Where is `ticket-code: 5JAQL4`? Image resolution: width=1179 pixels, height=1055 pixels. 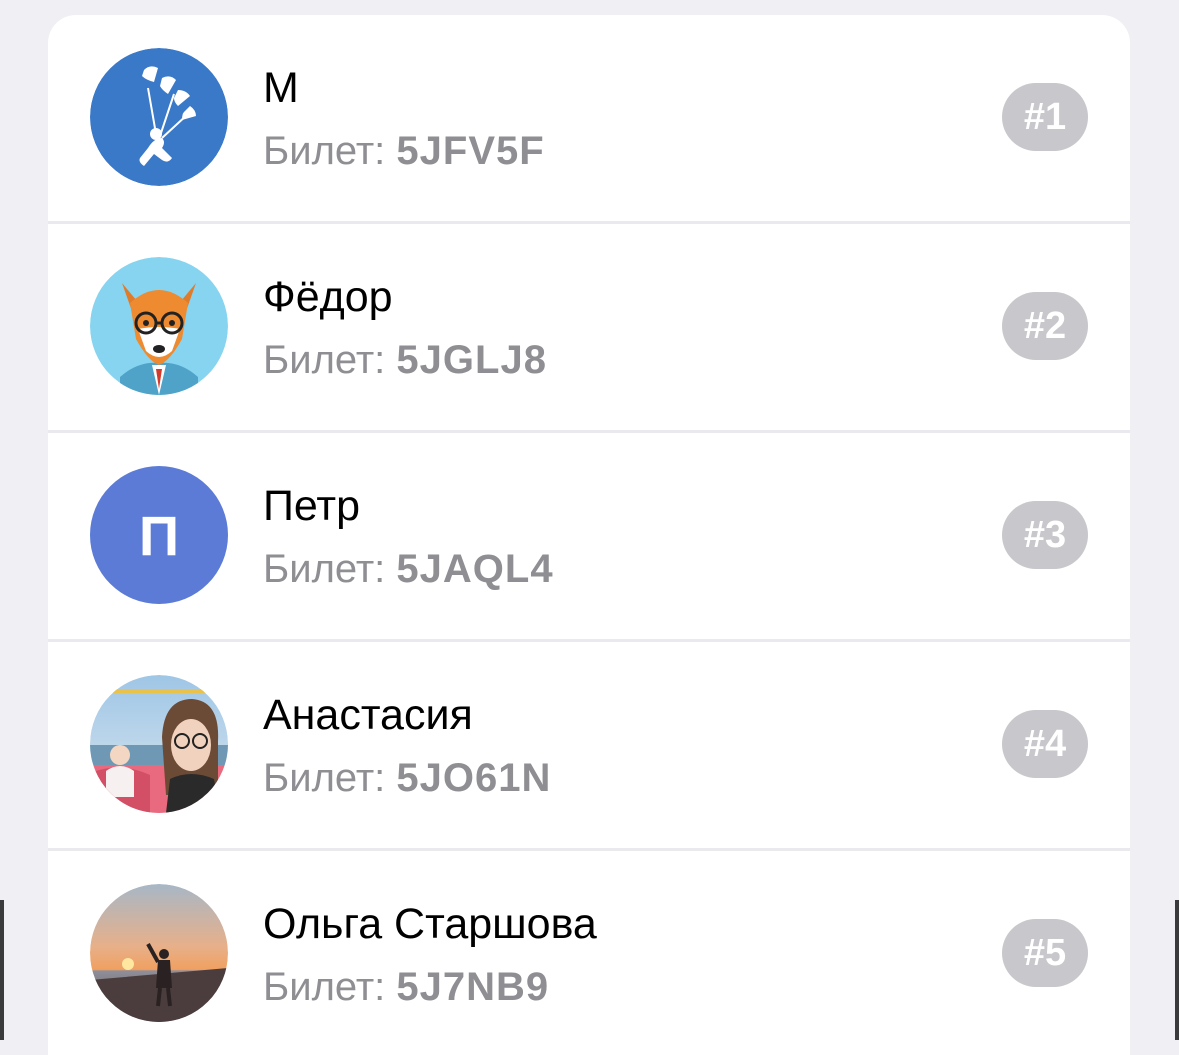
ticket-code: 5JAQL4 is located at coordinates (475, 569).